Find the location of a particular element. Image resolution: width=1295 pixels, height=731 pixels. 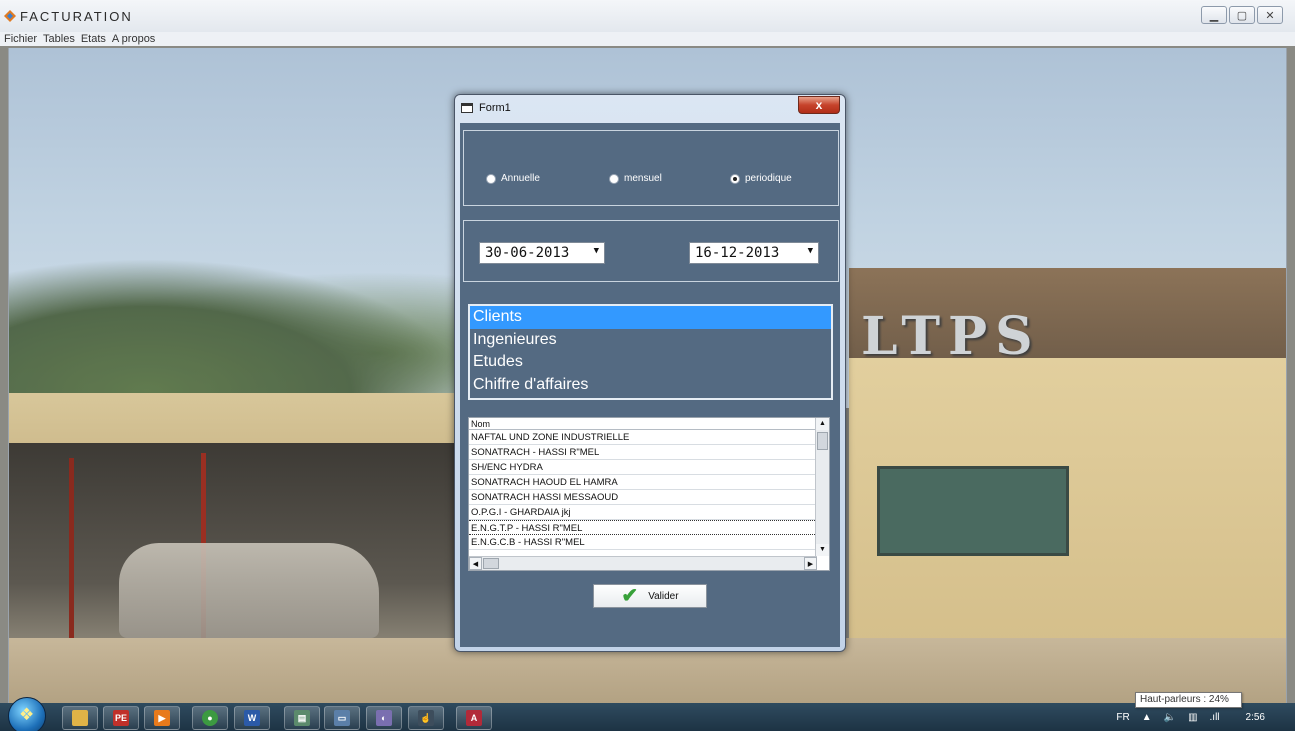

hand-cursor-icon: ☝ is located at coordinates (426, 718).